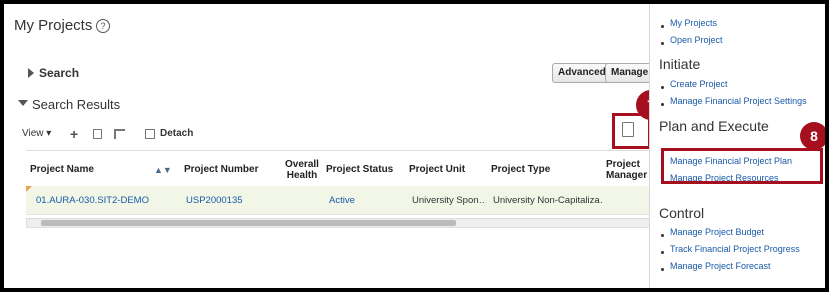 The width and height of the screenshot is (829, 292). I want to click on horizontal-scrollbar, so click(338, 223).